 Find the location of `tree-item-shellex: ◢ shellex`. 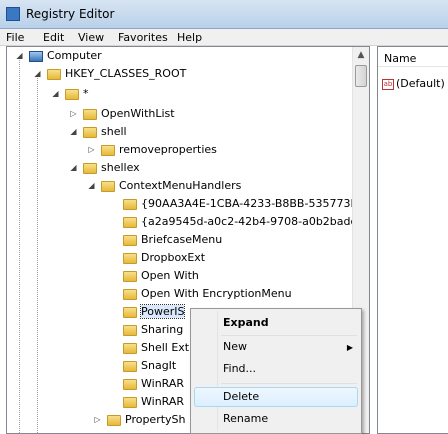

tree-item-shellex: ◢ shellex is located at coordinates (104, 168).